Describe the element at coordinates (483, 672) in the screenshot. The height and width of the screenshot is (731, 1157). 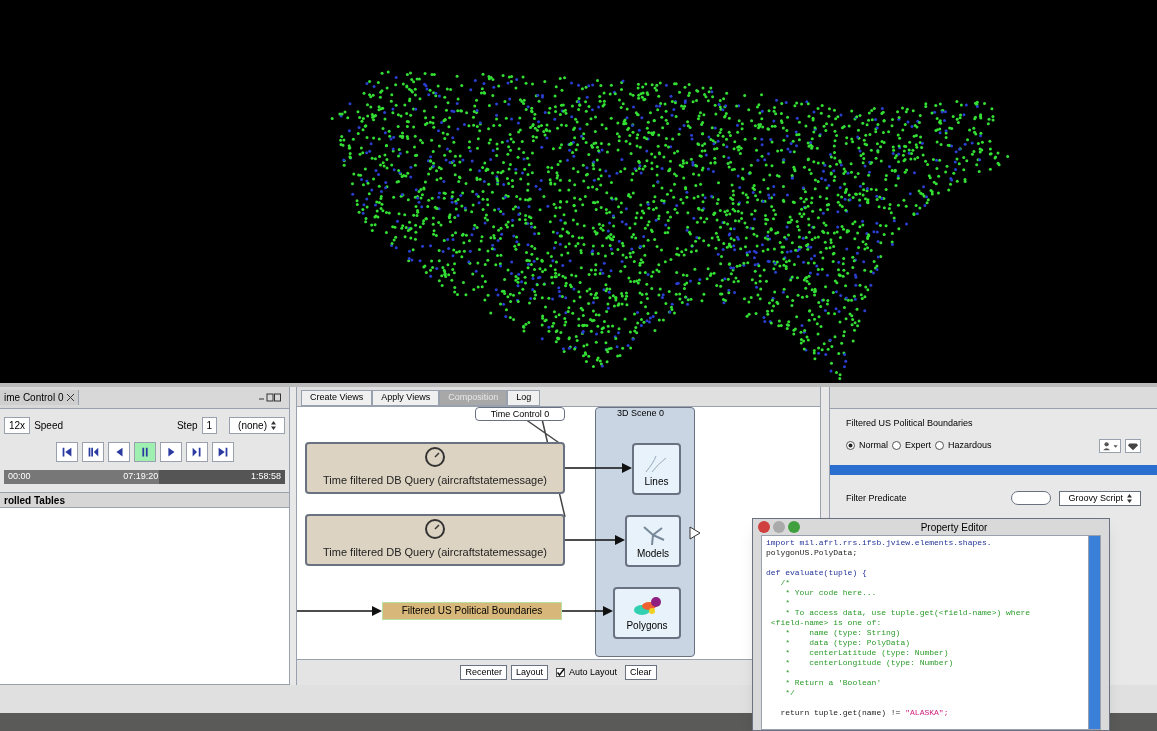
I see `canvas-button: Recenter` at that location.